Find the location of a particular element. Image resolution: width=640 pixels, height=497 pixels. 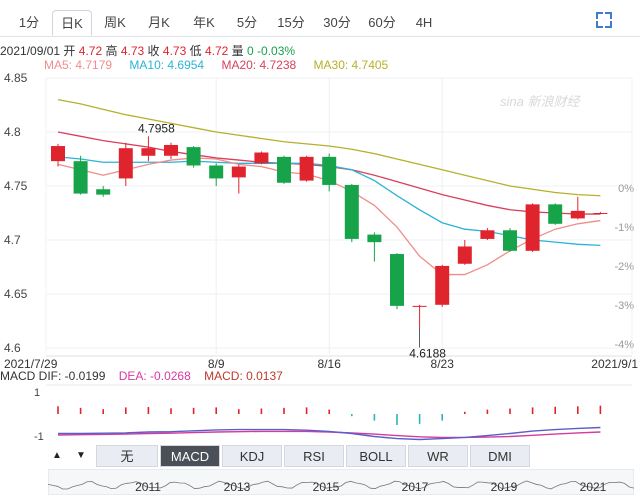

open-label: 开 is located at coordinates (69, 51).